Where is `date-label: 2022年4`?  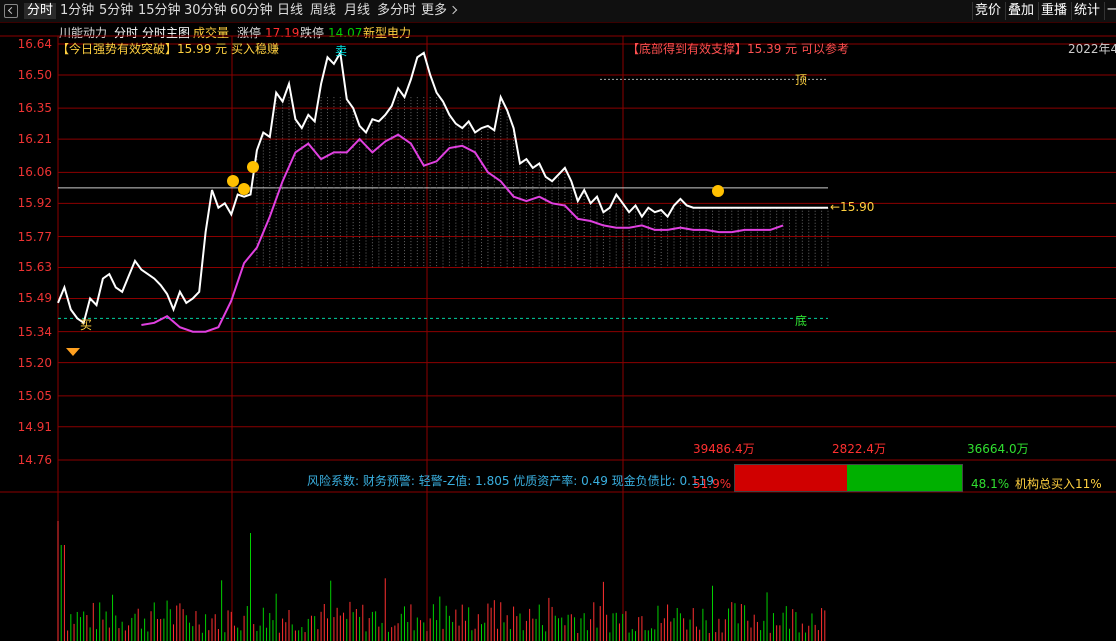 date-label: 2022年4 is located at coordinates (1092, 49).